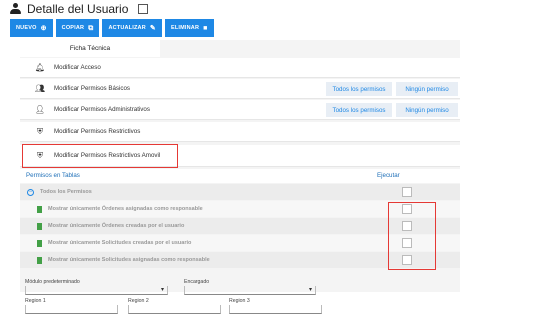  Describe the element at coordinates (40, 131) in the screenshot. I see `shield-icon: ⛨` at that location.